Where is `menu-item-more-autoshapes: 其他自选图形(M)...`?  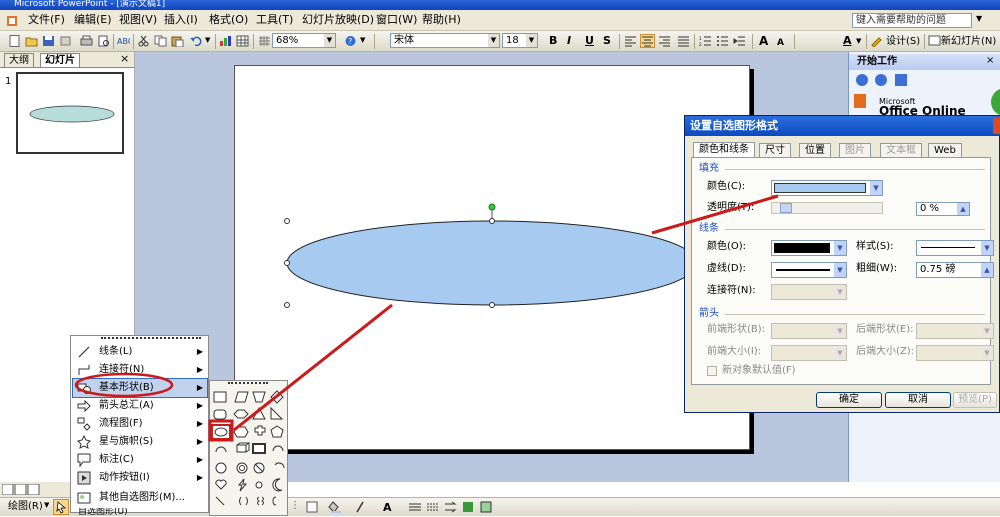 menu-item-more-autoshapes: 其他自选图形(M)... is located at coordinates (140, 498).